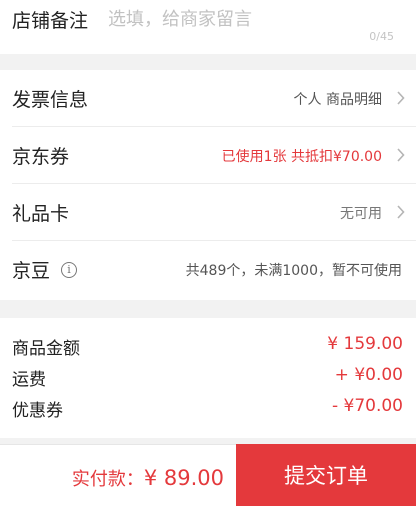 The height and width of the screenshot is (506, 416). What do you see at coordinates (37, 411) in the screenshot?
I see `discount-label: 优惠券` at bounding box center [37, 411].